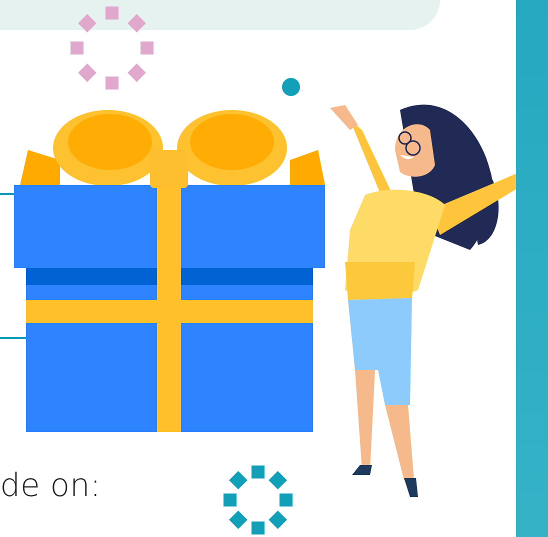 The image size is (548, 537). I want to click on caption-text: de on:, so click(50, 485).